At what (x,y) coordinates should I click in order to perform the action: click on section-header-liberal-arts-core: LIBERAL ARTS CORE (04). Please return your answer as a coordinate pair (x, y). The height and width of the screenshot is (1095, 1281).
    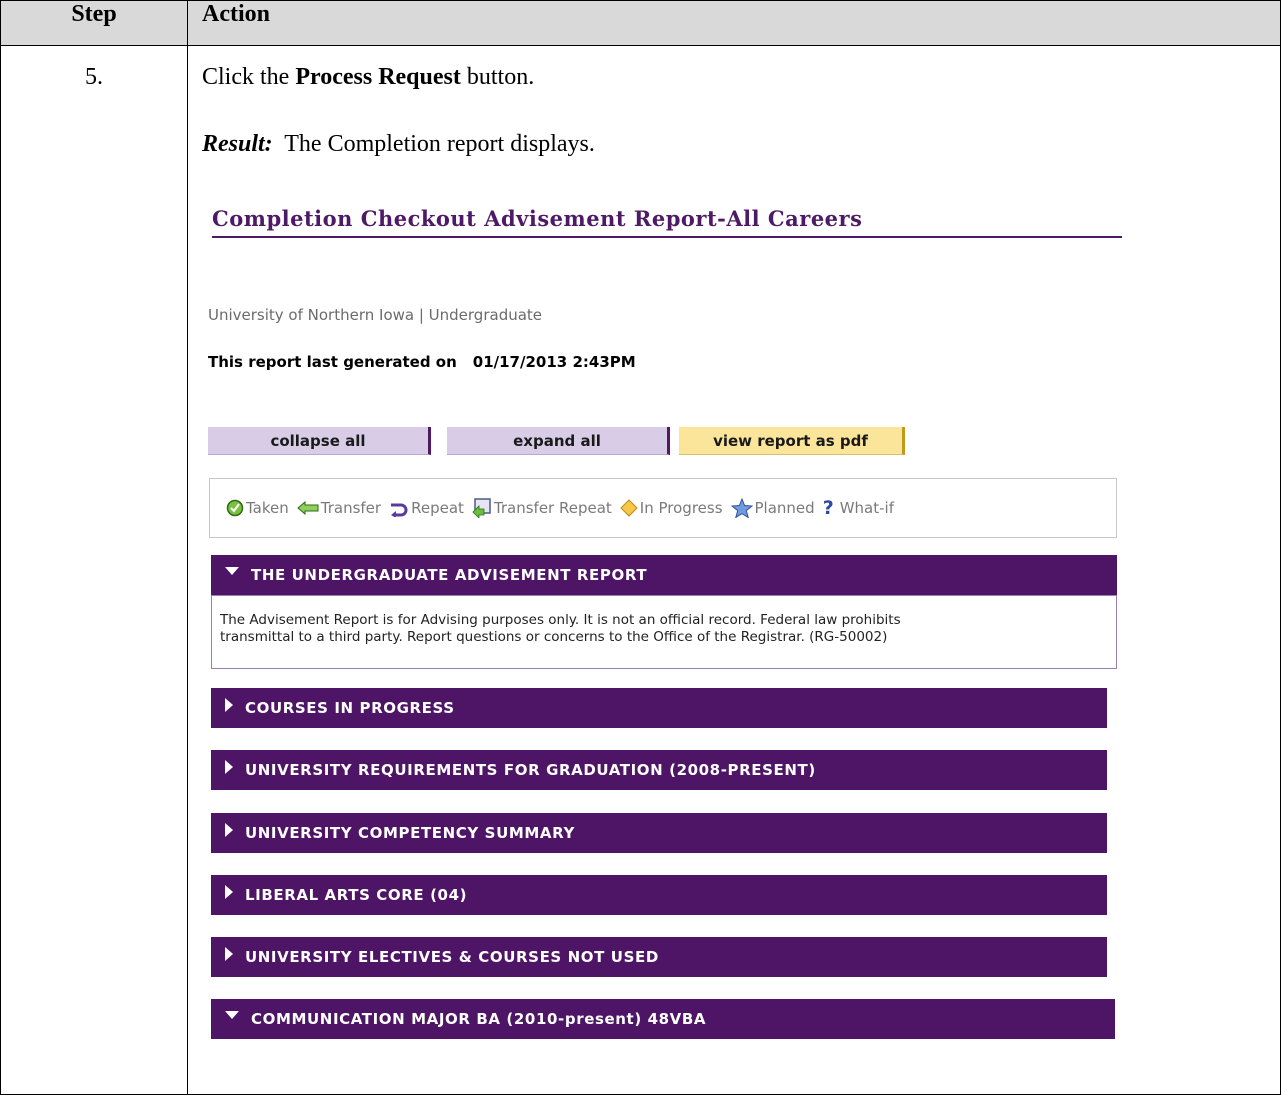
    Looking at the image, I should click on (659, 895).